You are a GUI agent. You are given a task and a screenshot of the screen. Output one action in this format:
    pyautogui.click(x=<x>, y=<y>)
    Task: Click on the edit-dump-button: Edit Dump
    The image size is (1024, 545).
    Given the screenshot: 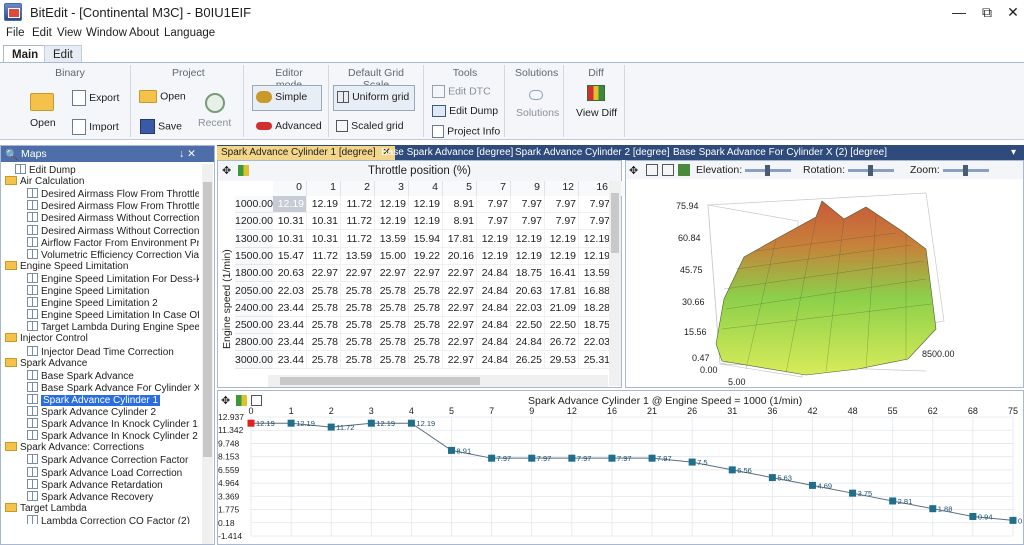 What is the action you would take?
    pyautogui.click(x=465, y=111)
    